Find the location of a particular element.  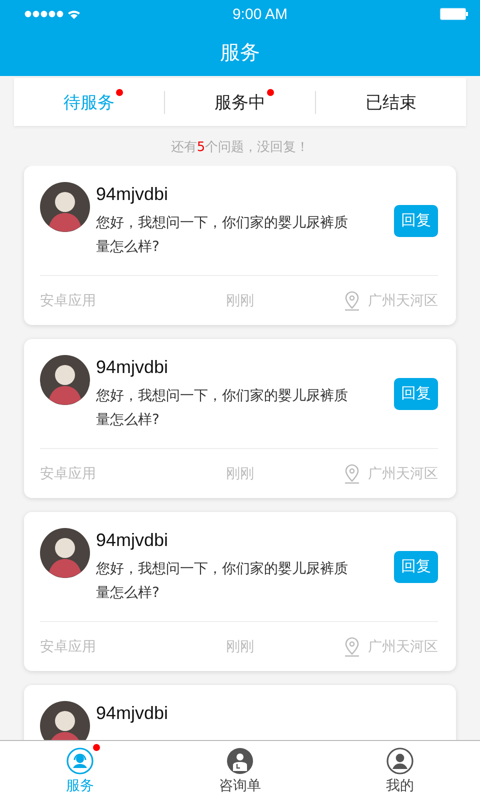

notice-text: 还有5个问题，没回复！ is located at coordinates (240, 148).